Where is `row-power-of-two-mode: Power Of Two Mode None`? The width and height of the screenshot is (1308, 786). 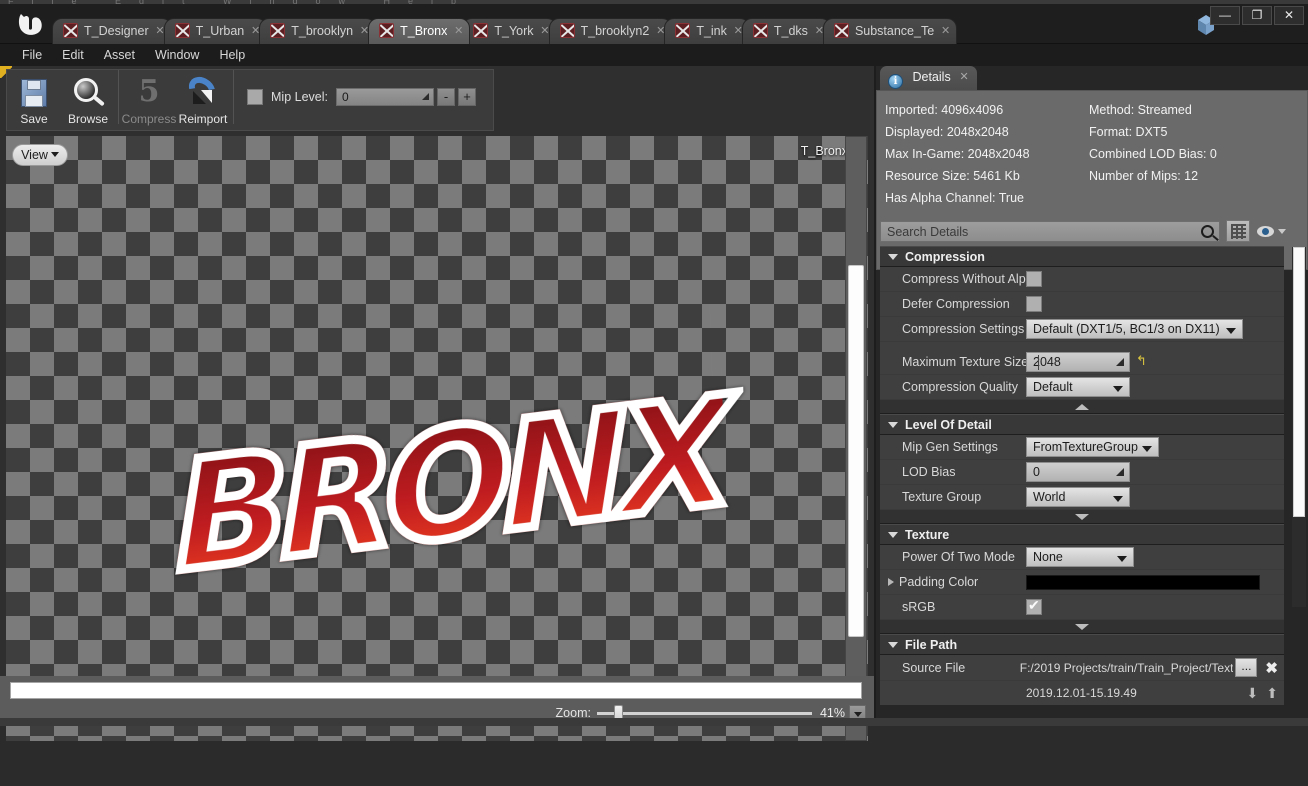 row-power-of-two-mode: Power Of Two Mode None is located at coordinates (1082, 557).